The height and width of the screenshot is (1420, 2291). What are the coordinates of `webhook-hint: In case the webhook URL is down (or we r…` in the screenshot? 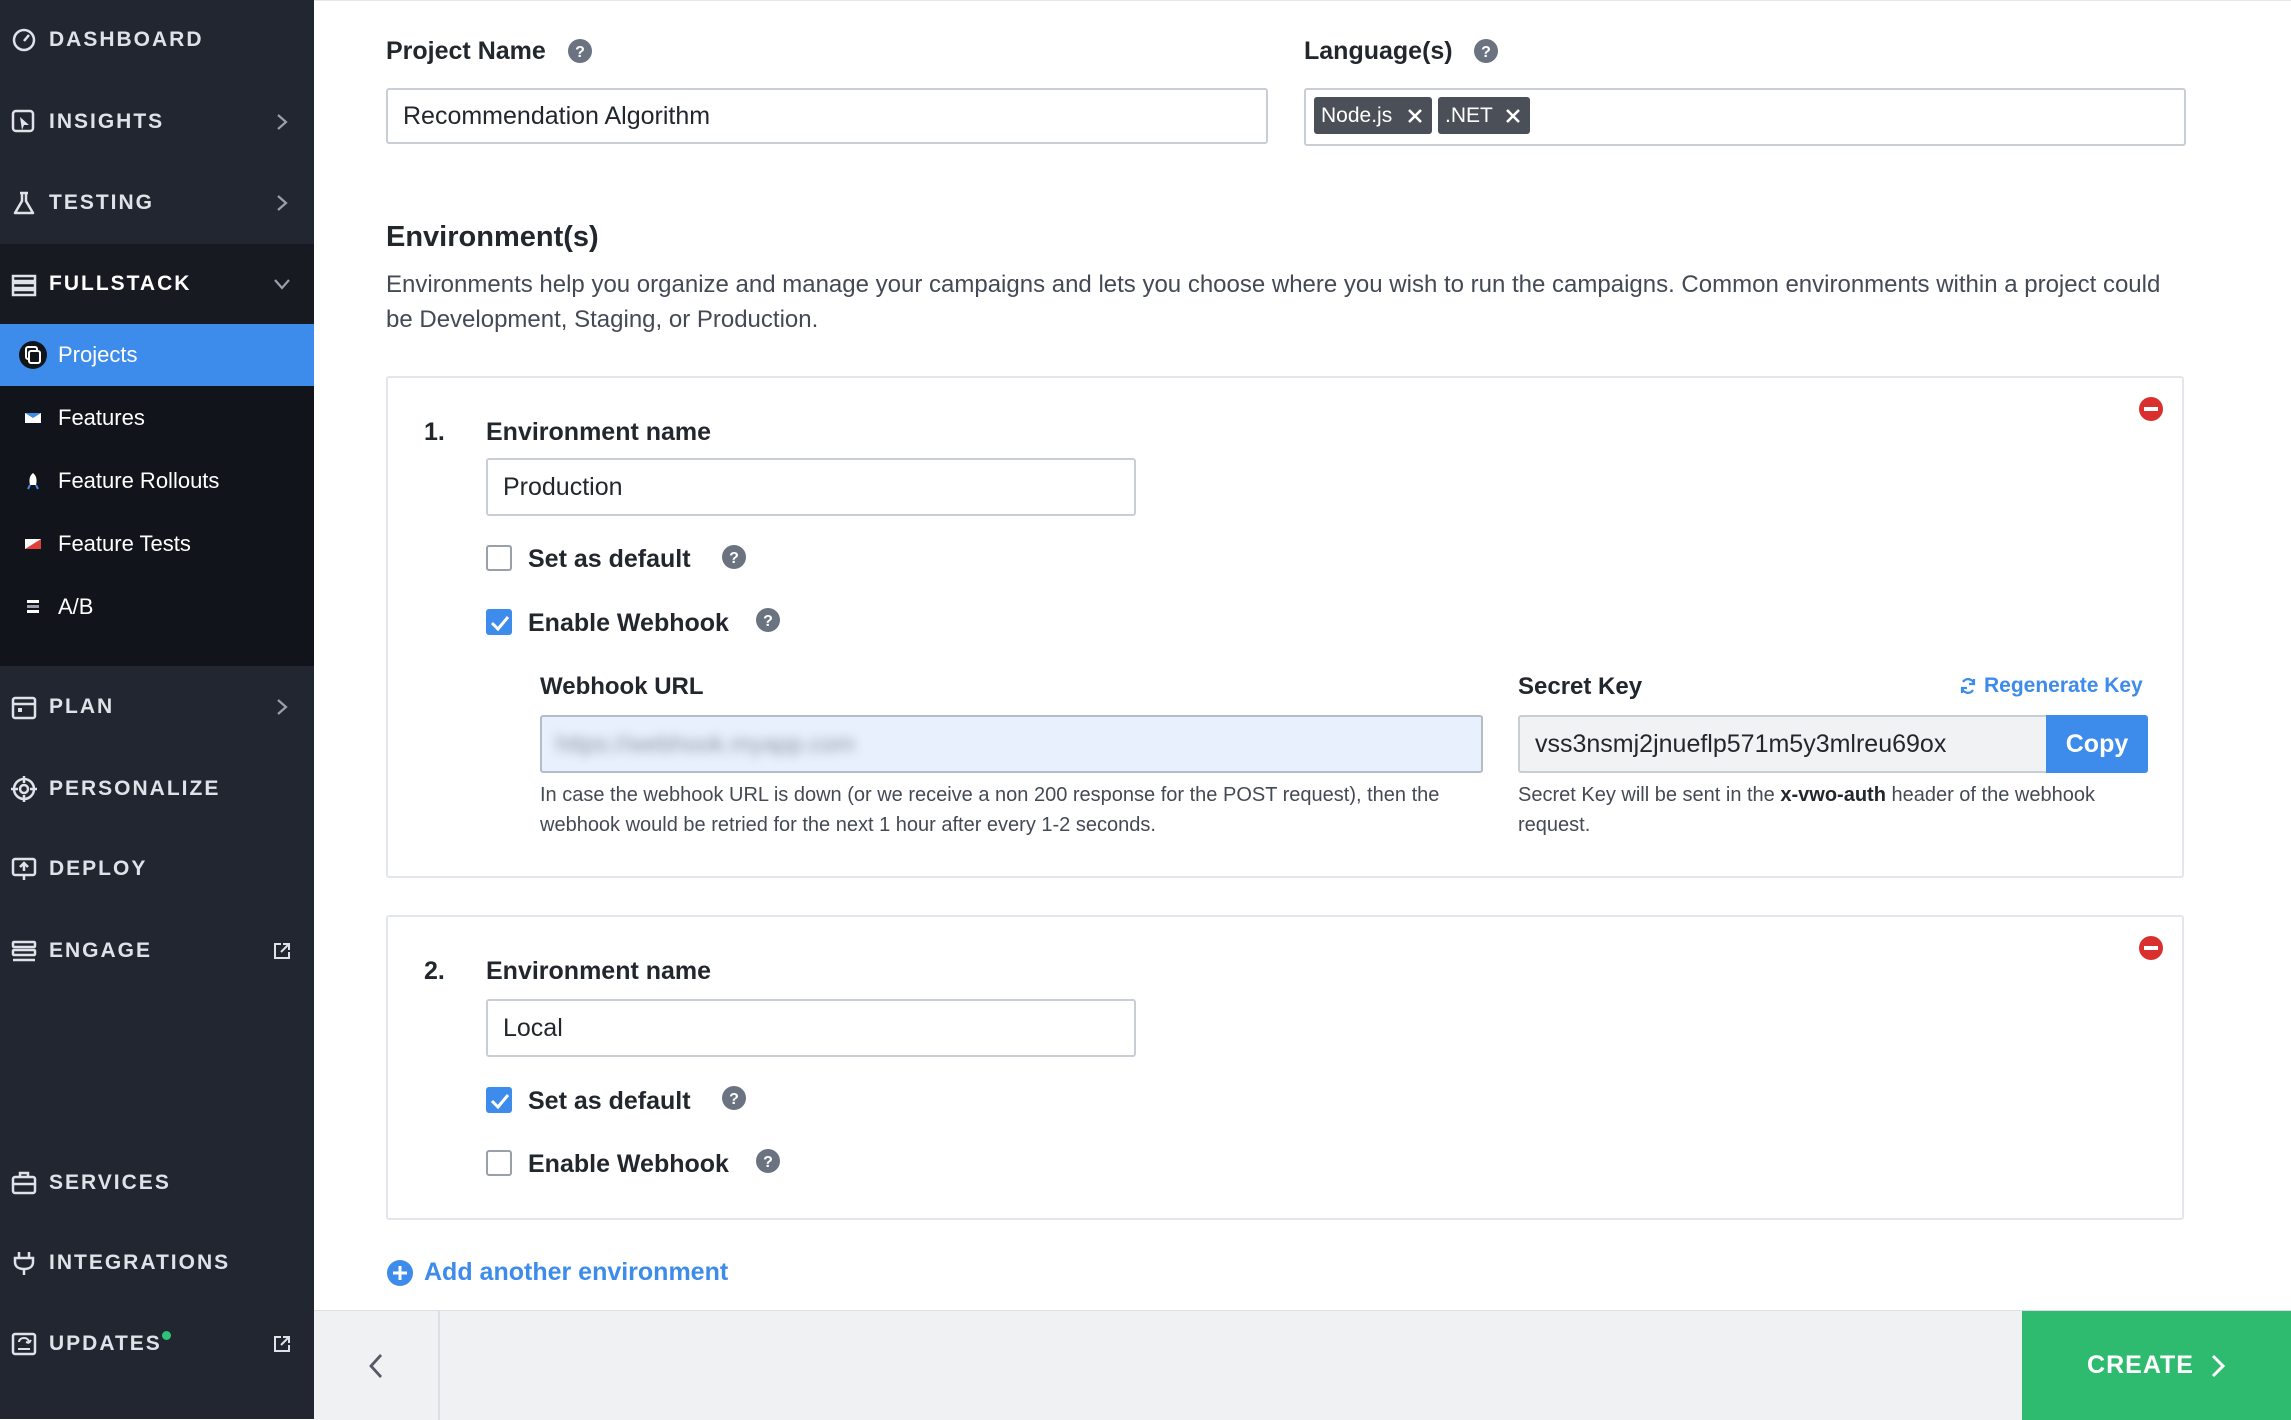 It's located at (990, 810).